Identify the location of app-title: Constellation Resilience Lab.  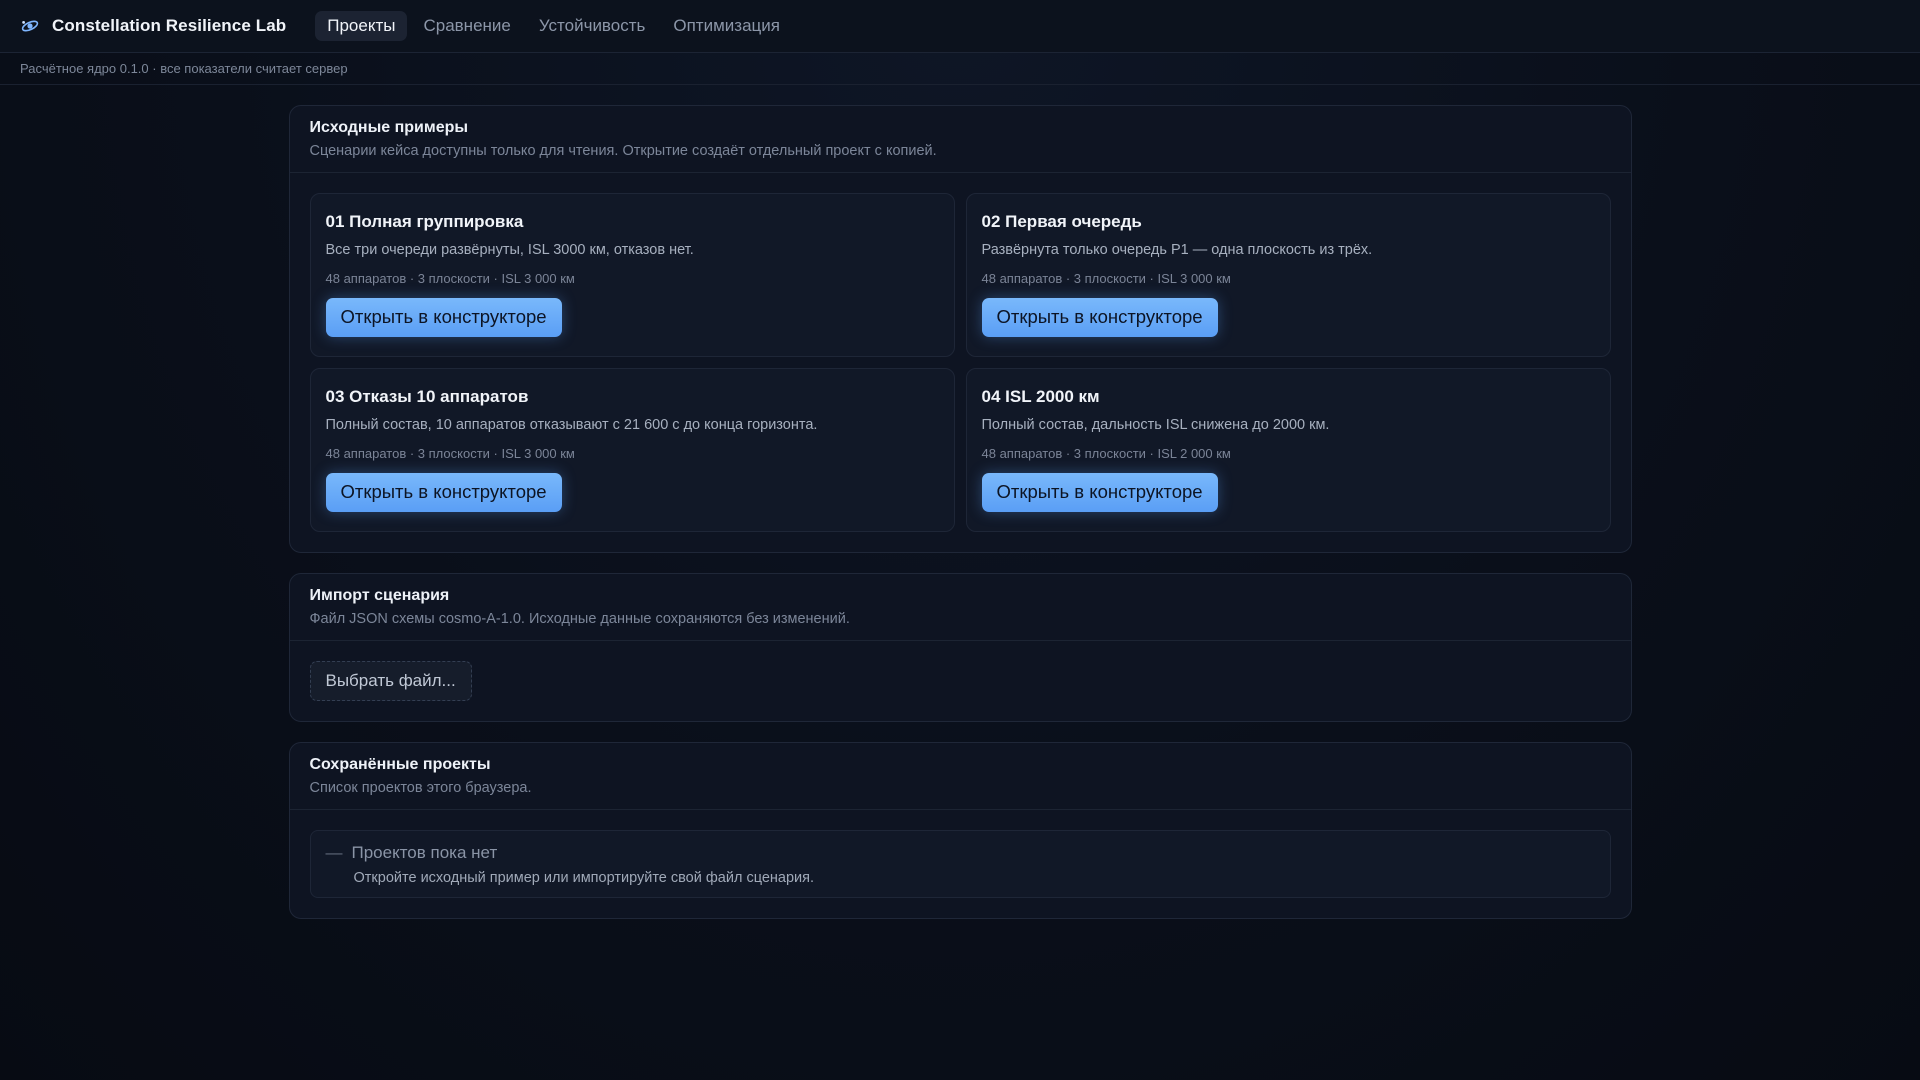
(169, 25).